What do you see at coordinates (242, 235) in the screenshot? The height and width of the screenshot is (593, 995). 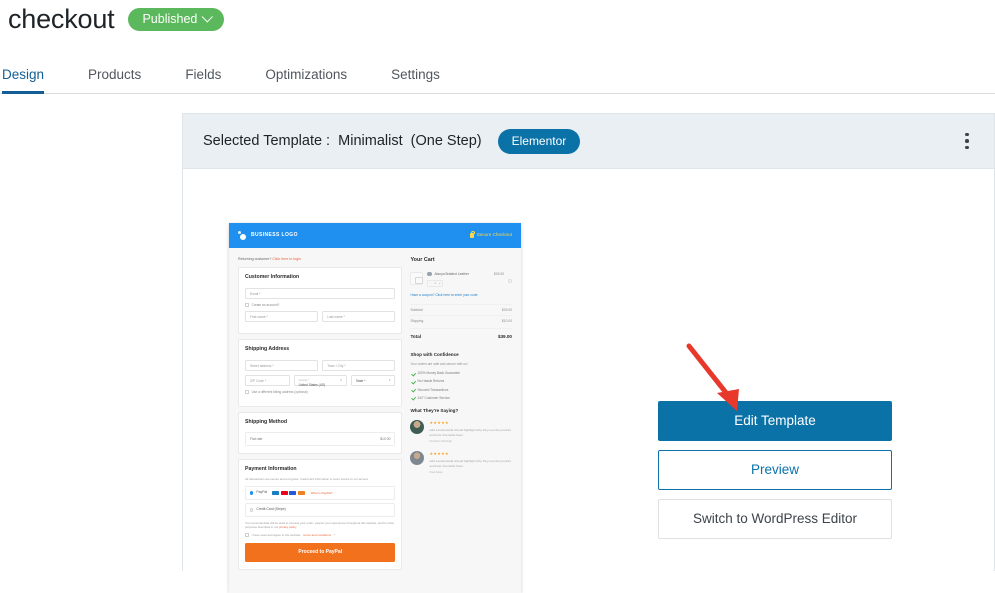 I see `business-logo-icon` at bounding box center [242, 235].